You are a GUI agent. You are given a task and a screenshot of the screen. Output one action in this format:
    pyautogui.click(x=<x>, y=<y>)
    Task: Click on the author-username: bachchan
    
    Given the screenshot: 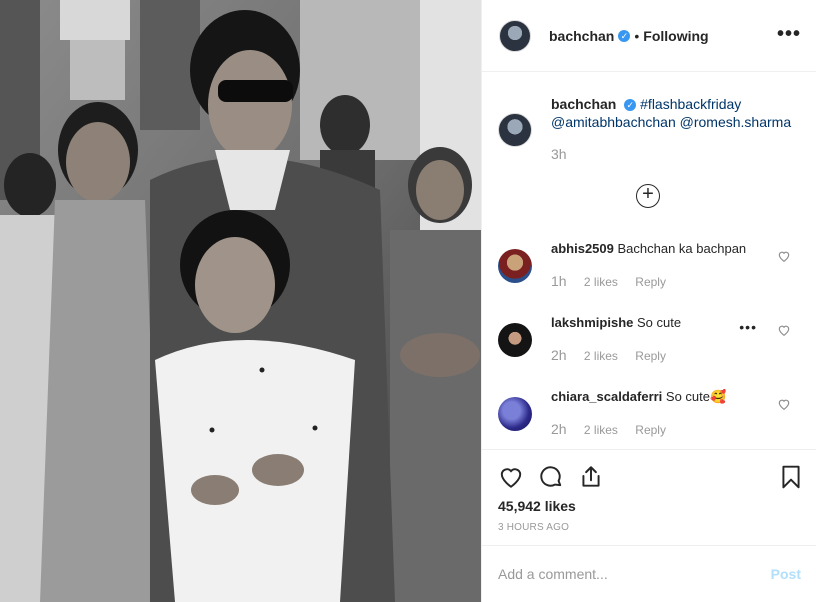 What is the action you would take?
    pyautogui.click(x=581, y=36)
    